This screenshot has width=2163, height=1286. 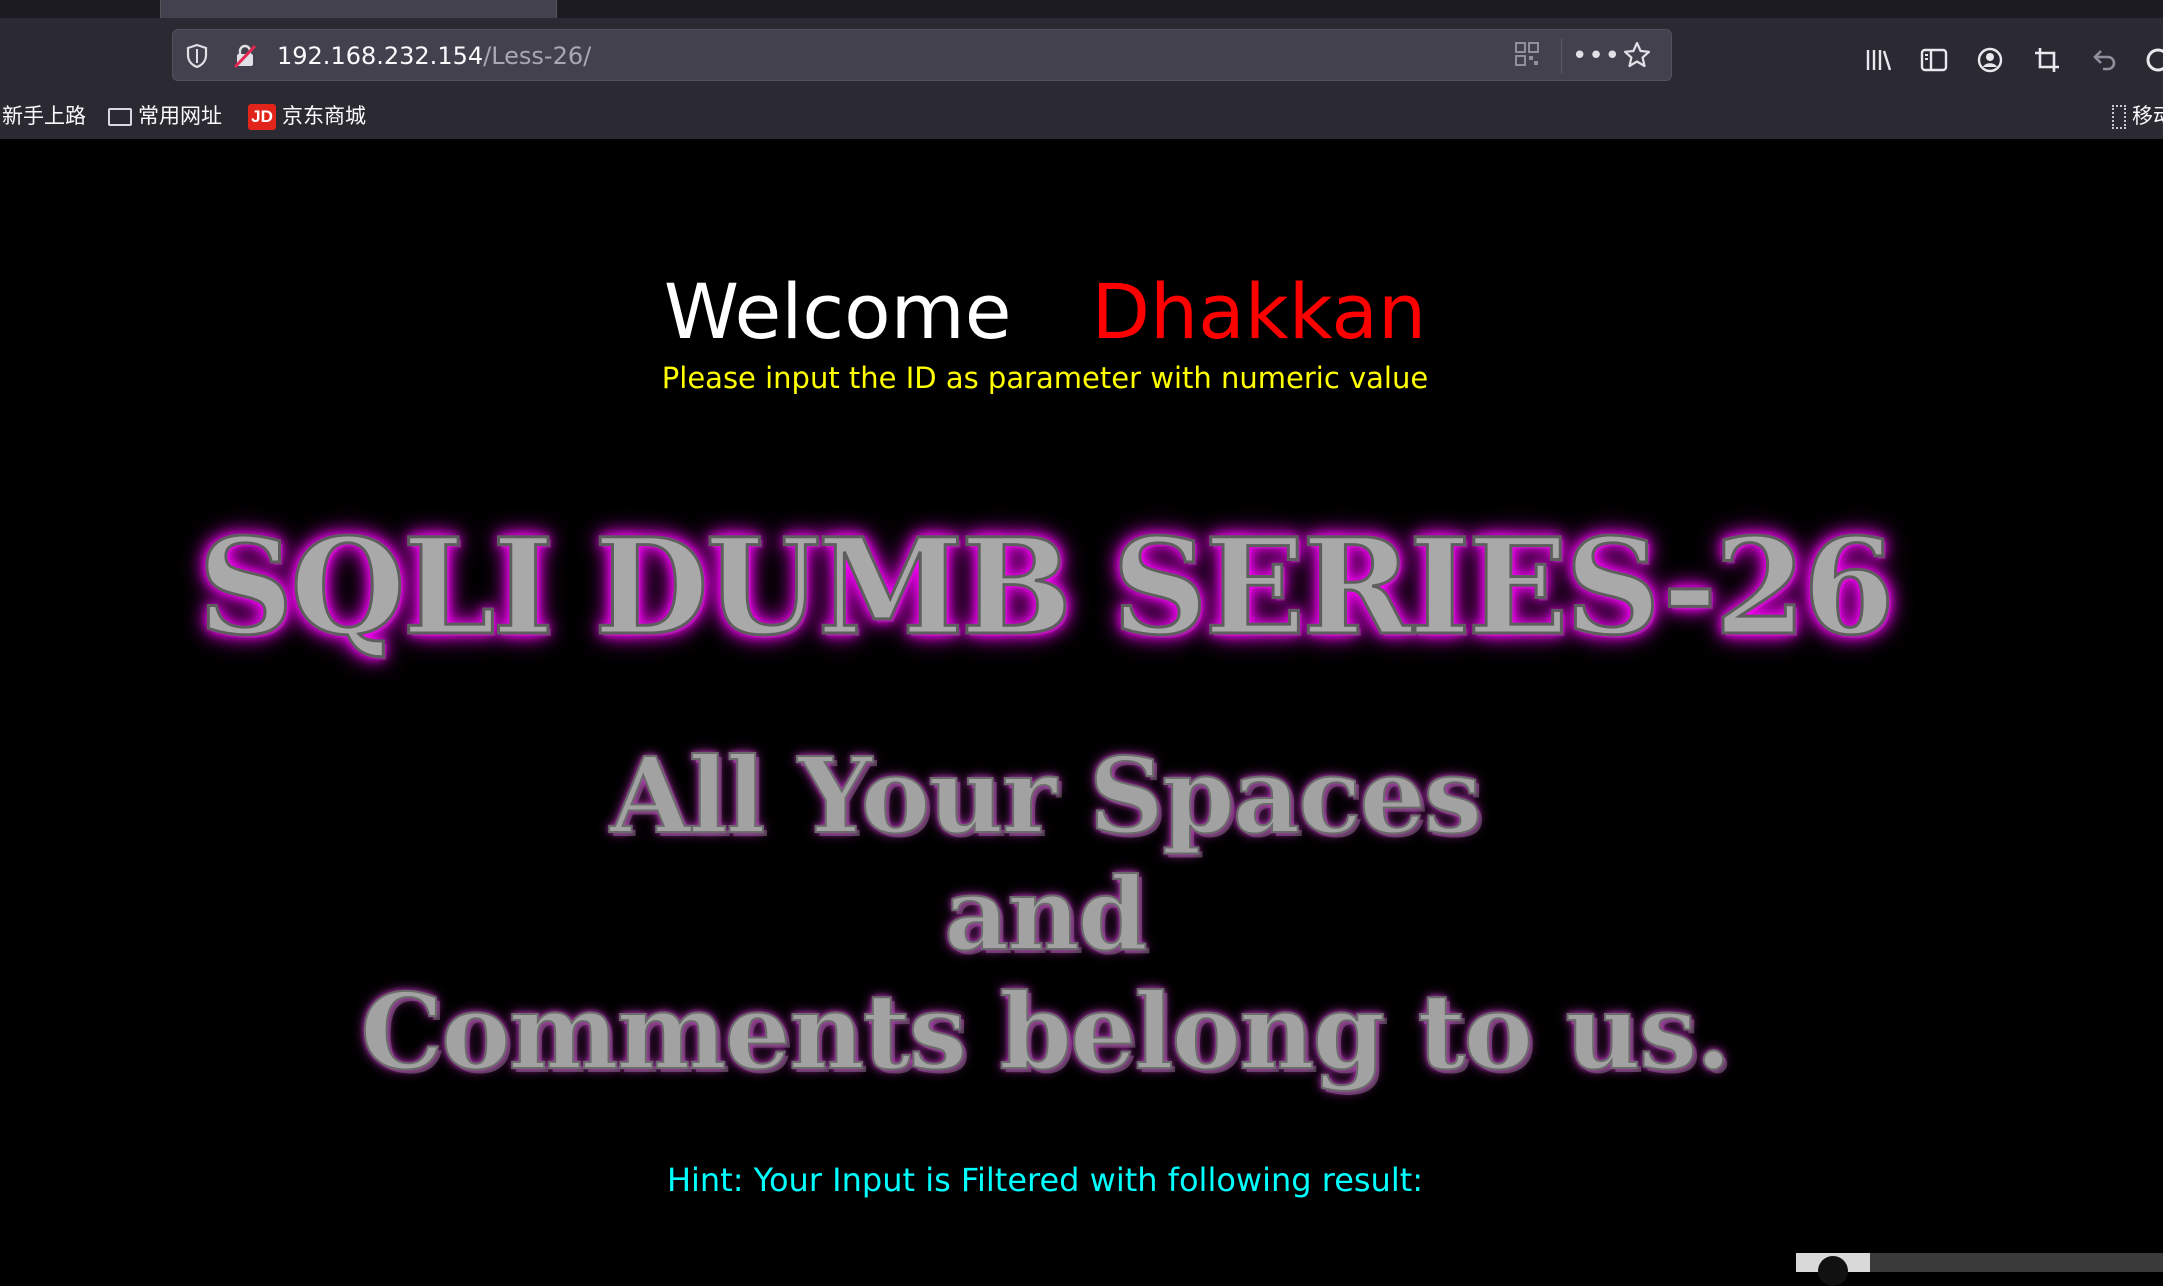 I want to click on insecure-lock-icon, so click(x=245, y=56).